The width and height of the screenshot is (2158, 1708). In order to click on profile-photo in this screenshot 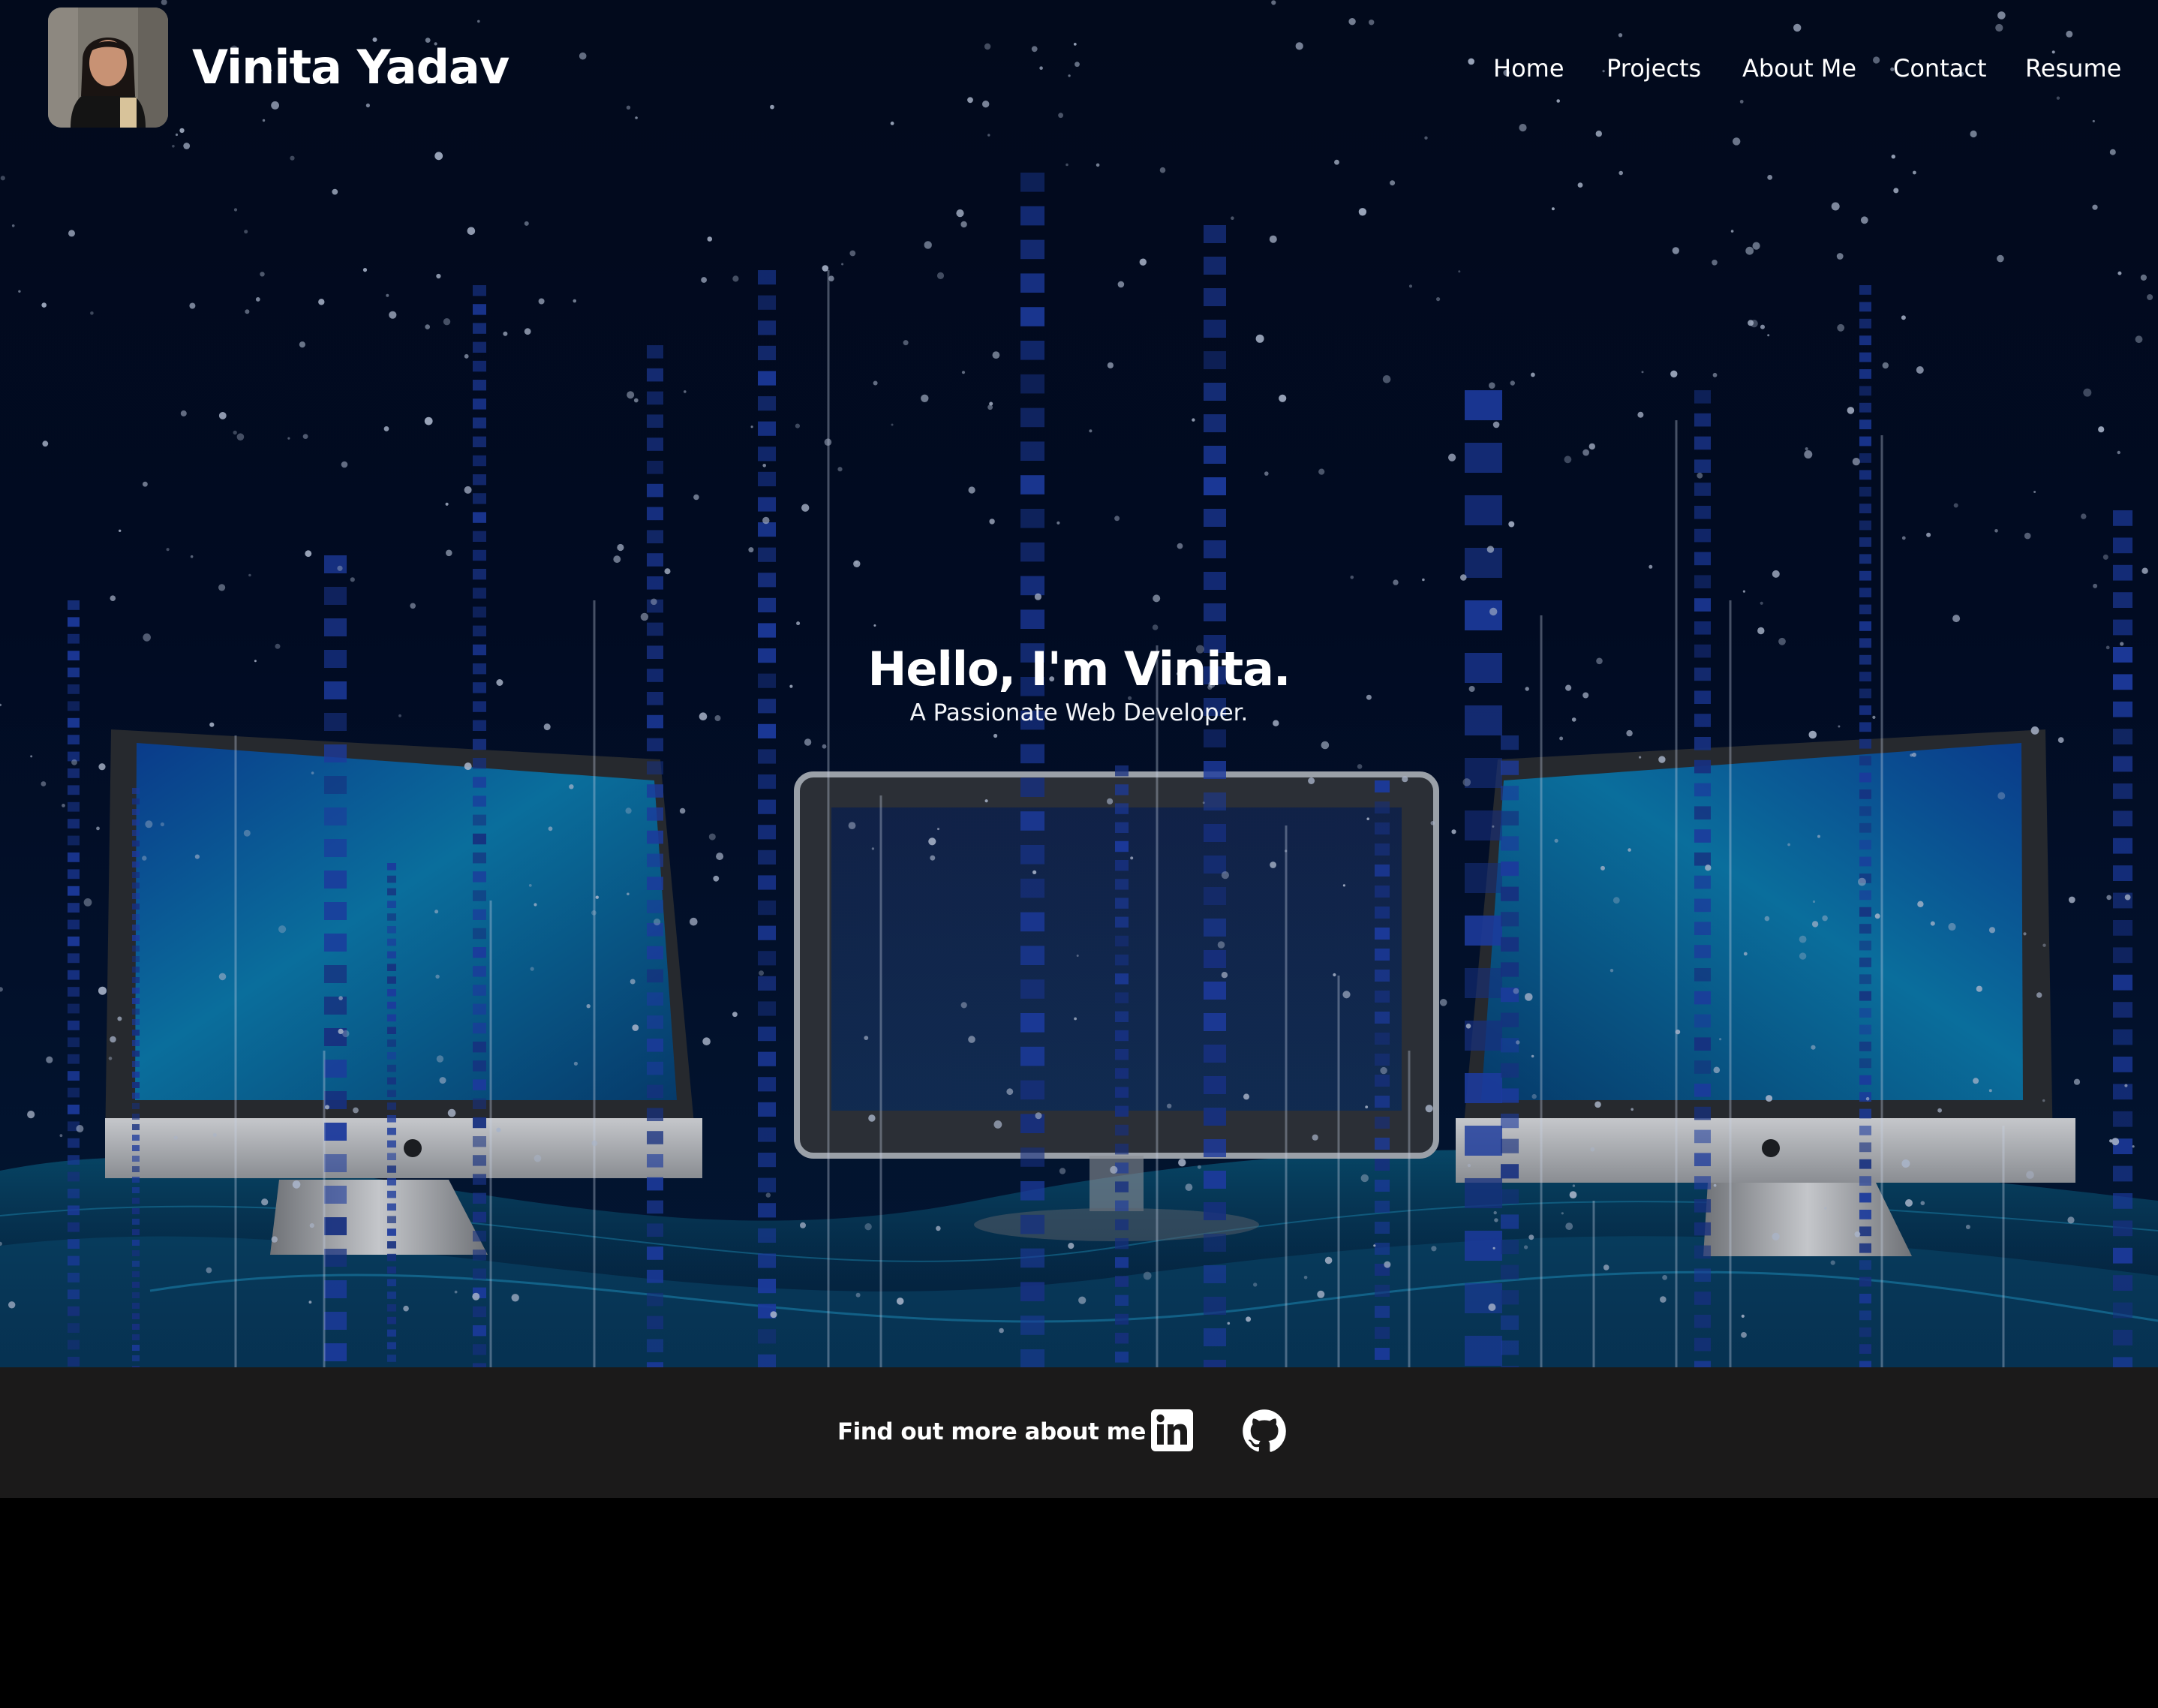, I will do `click(108, 68)`.